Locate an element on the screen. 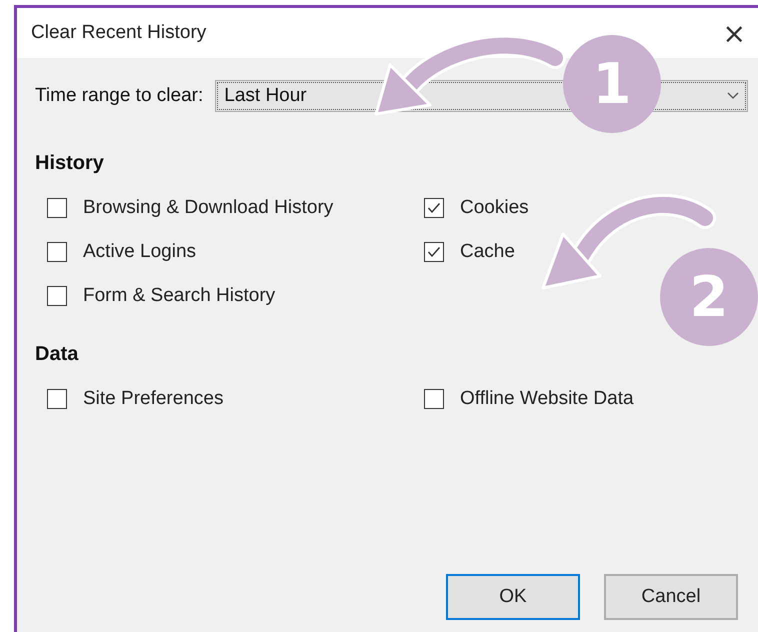 The height and width of the screenshot is (632, 758). checkbox-label: Cookies is located at coordinates (494, 208).